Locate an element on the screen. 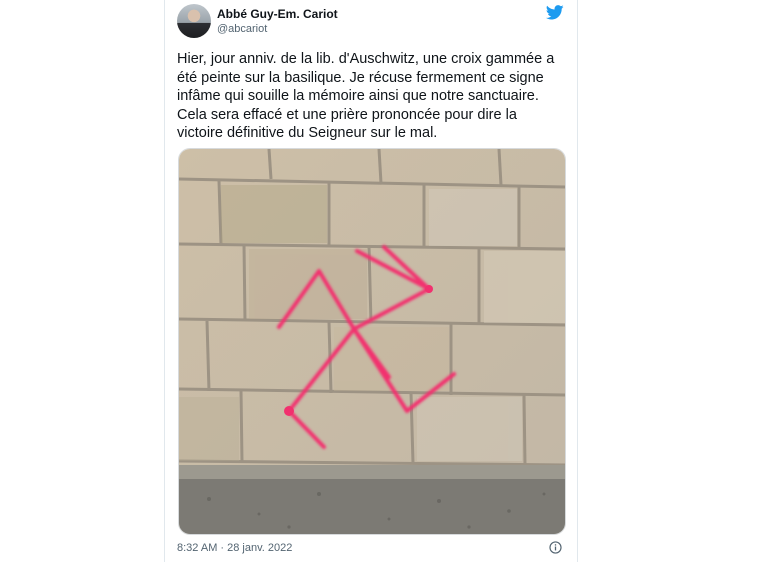  twitter-bird-icon is located at coordinates (555, 12).